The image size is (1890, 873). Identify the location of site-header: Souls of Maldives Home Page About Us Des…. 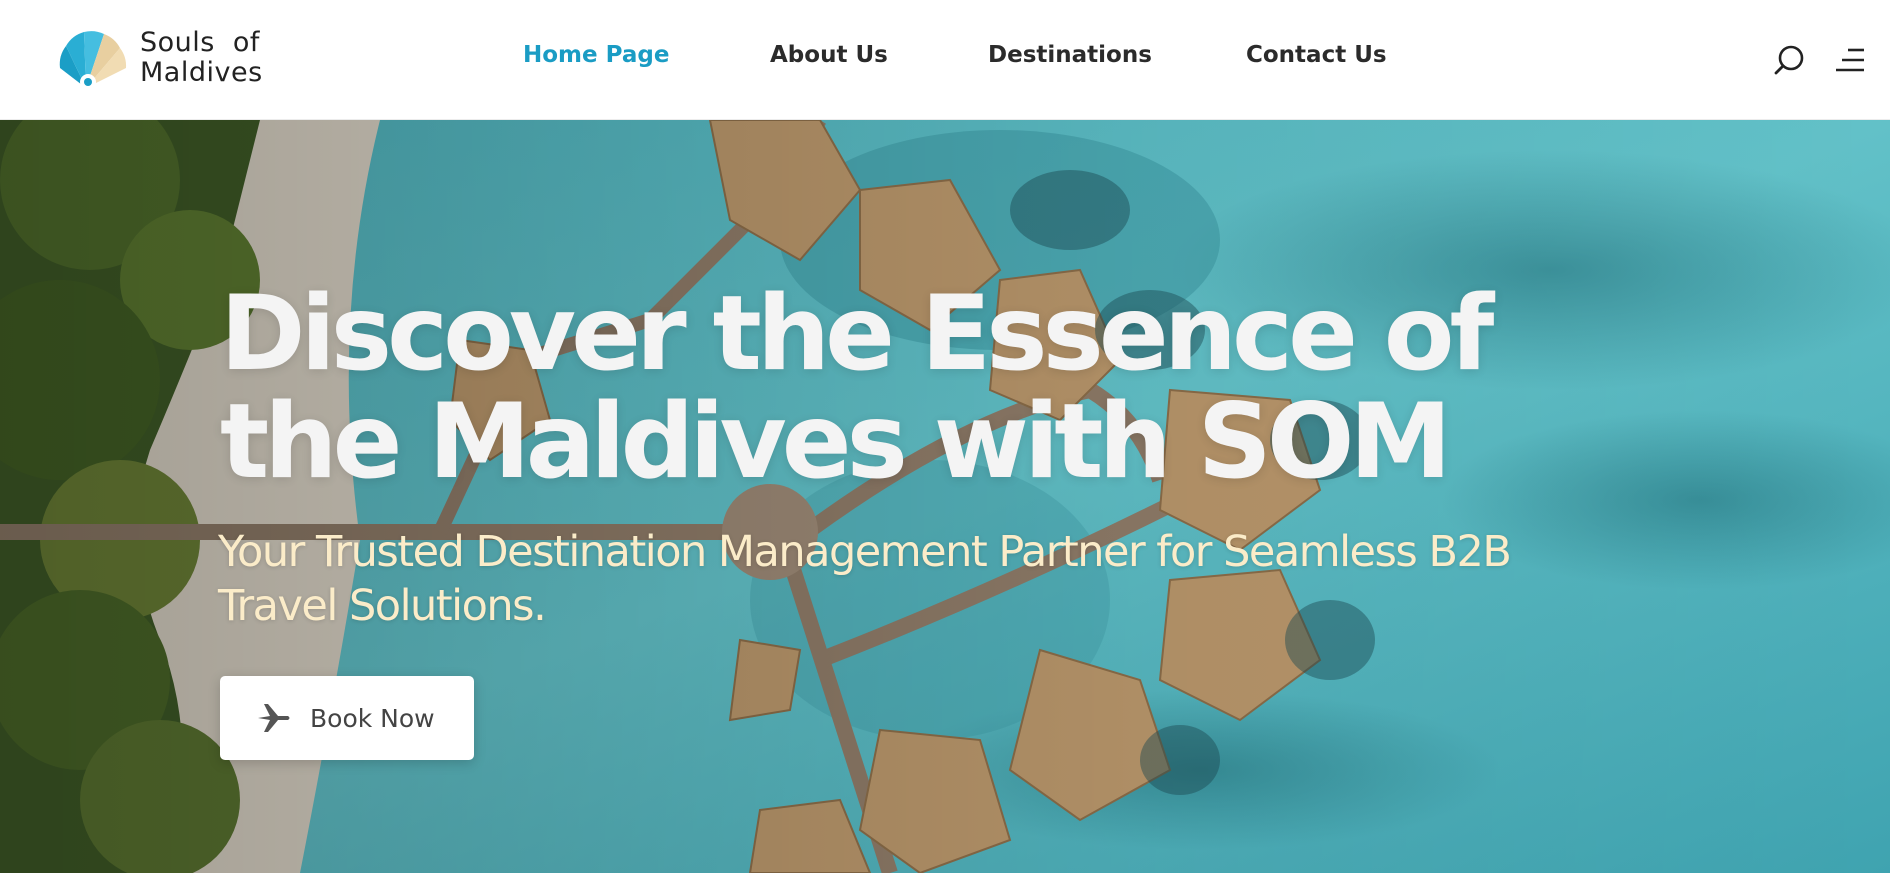
(945, 60).